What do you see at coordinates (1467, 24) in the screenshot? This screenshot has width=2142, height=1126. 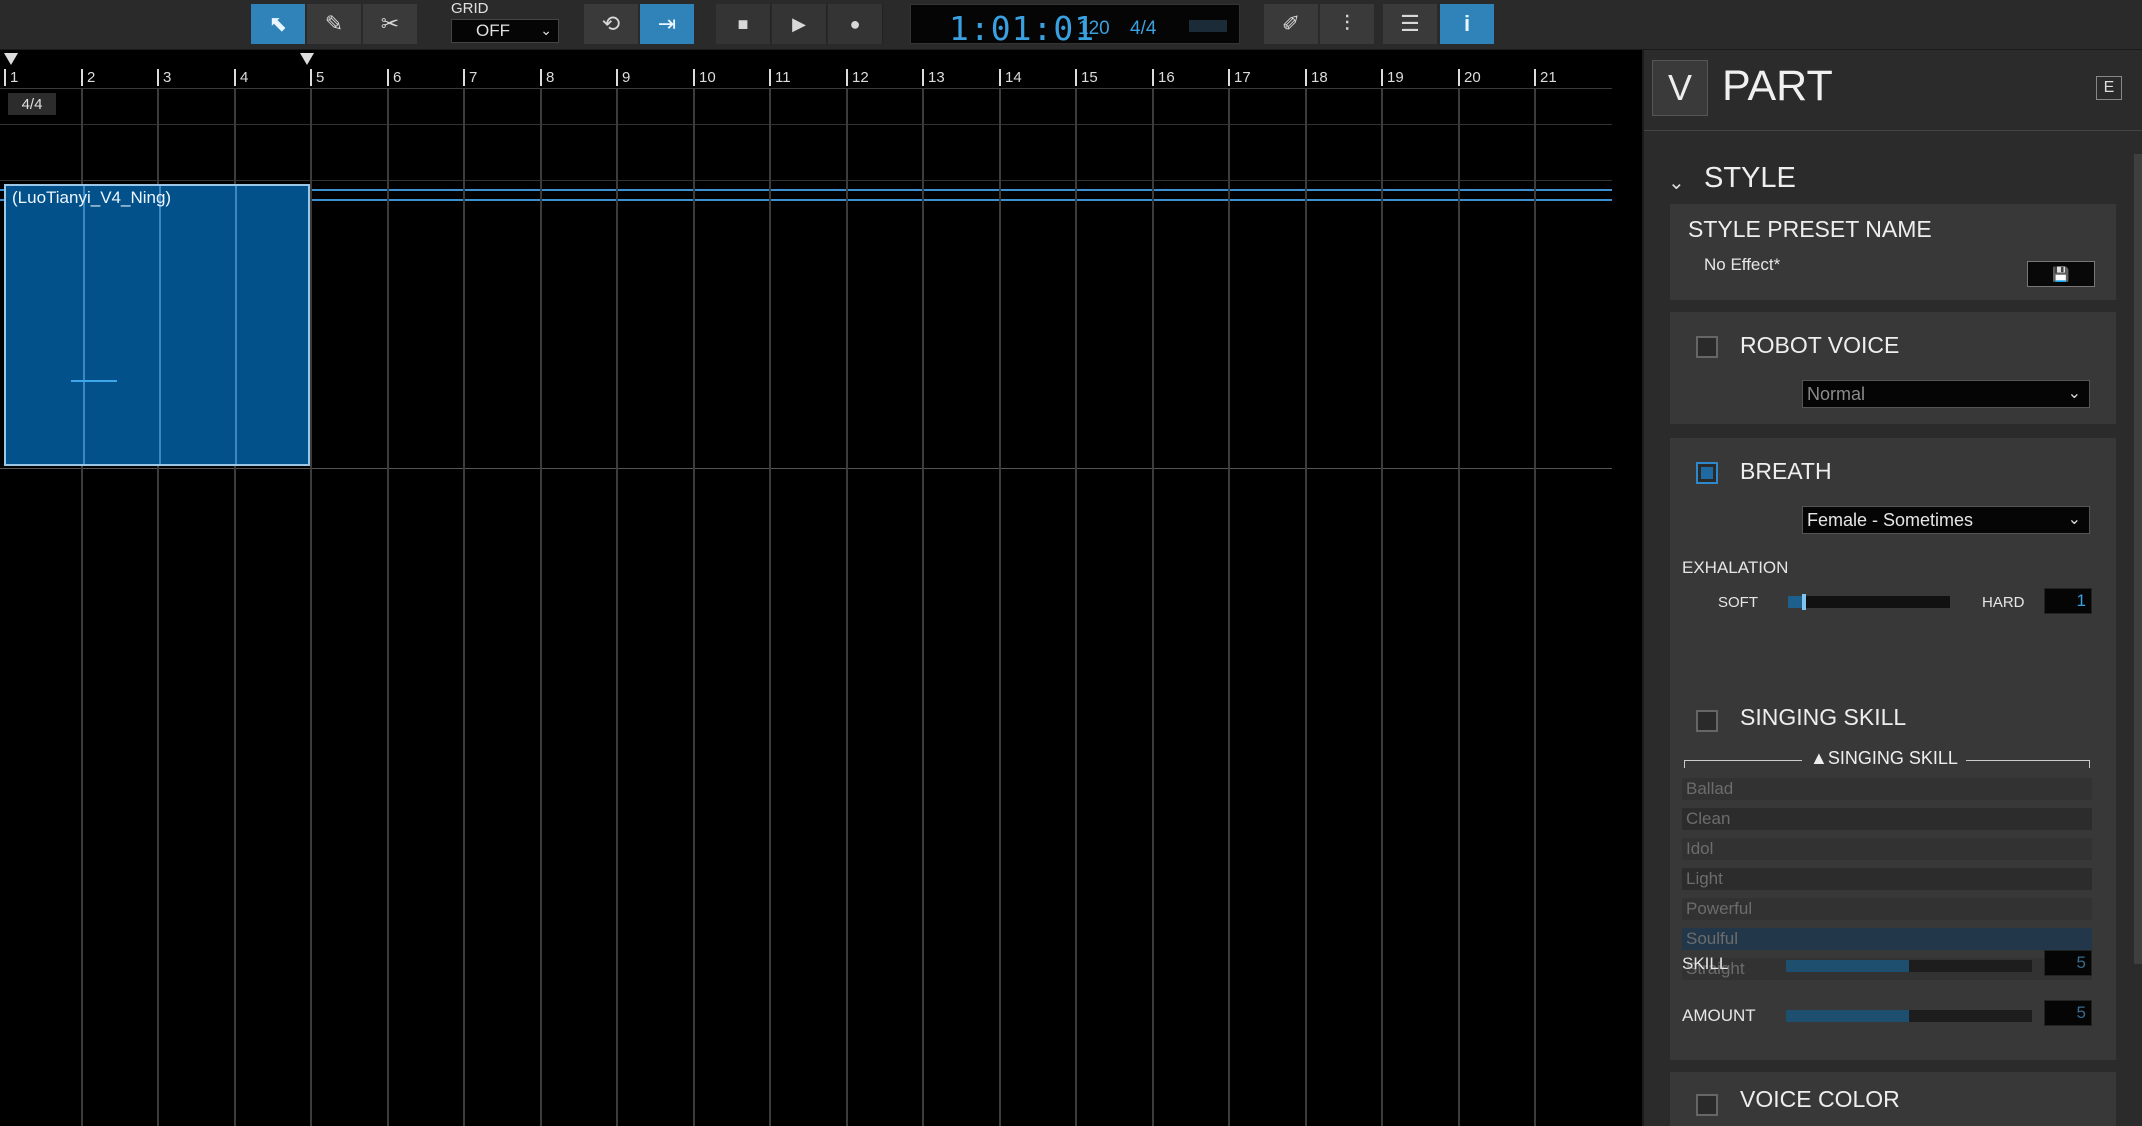 I see `inspector-button: i` at bounding box center [1467, 24].